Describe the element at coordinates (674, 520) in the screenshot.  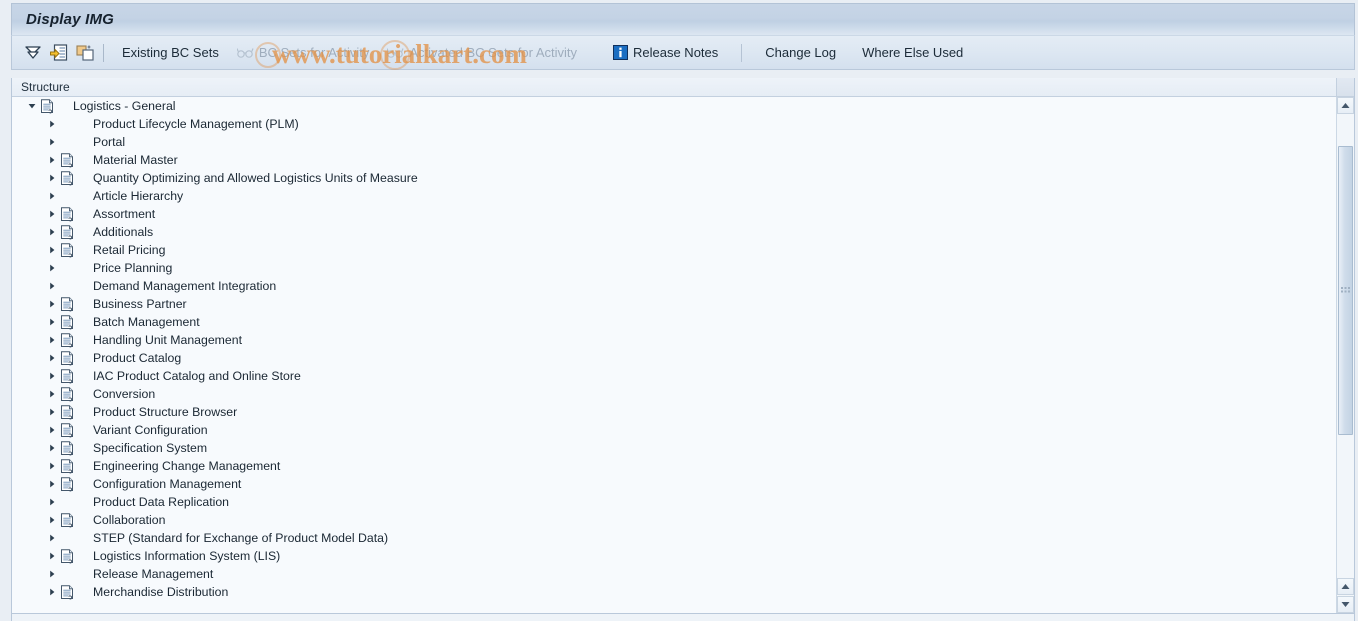
I see `tree-row: Collaboration` at that location.